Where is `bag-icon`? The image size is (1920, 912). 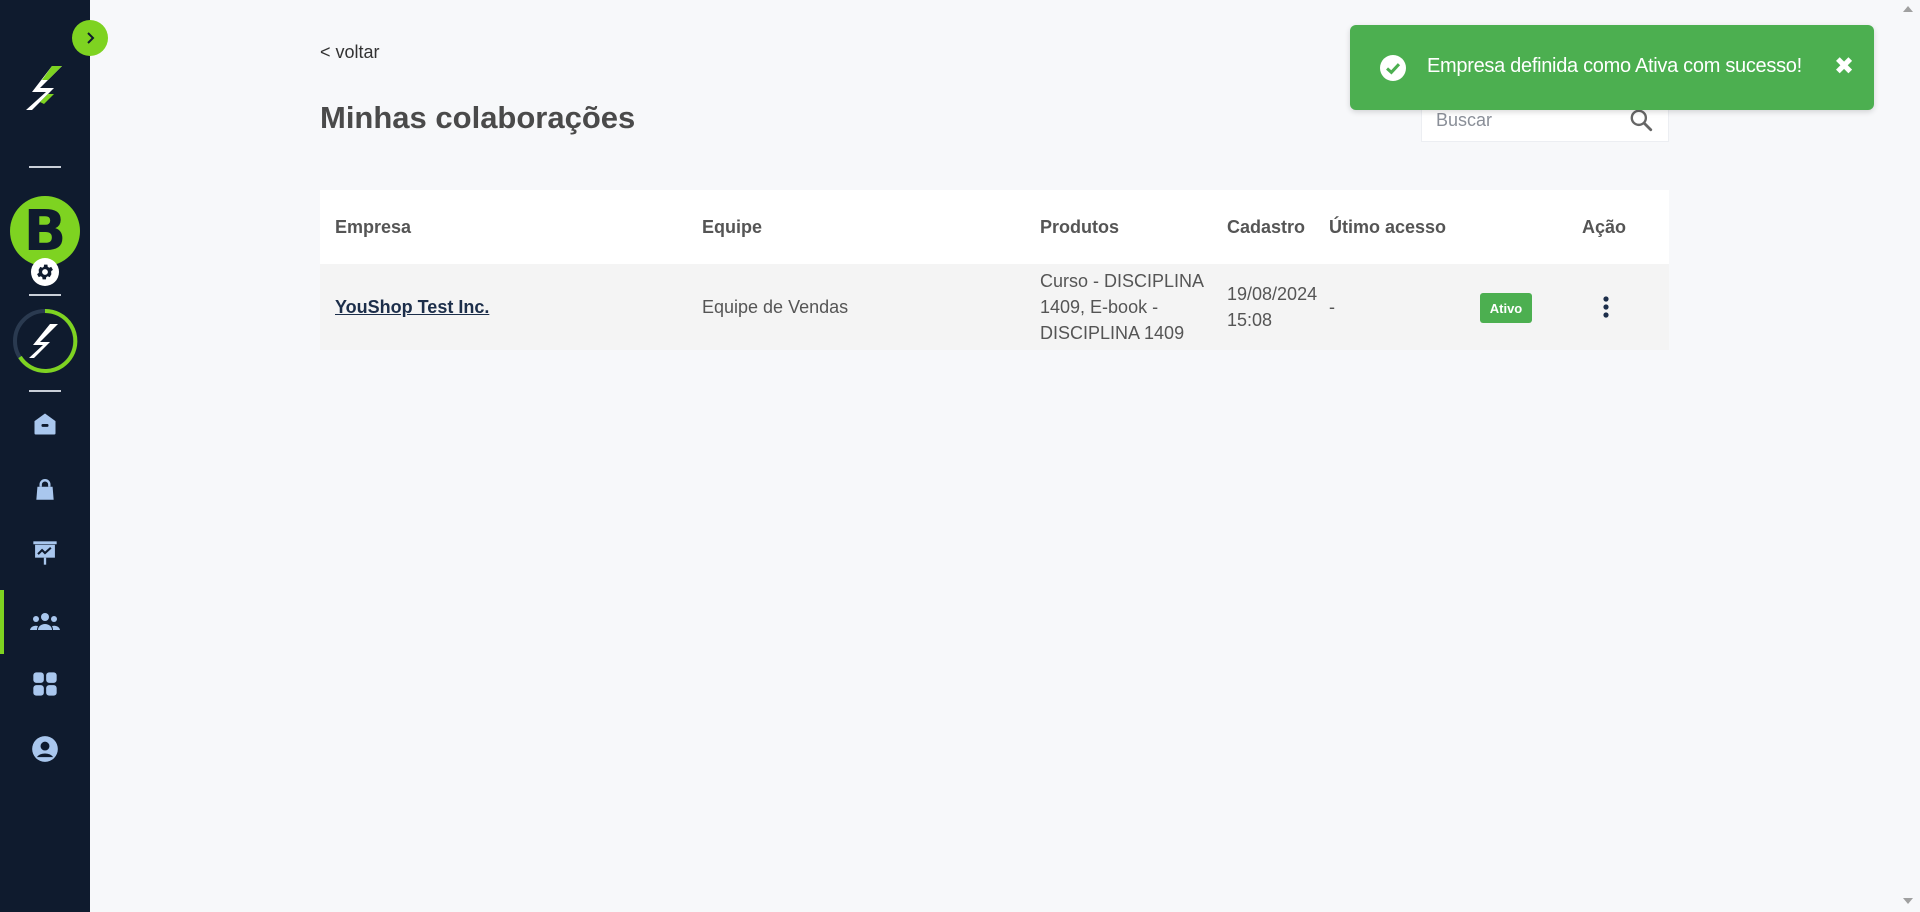 bag-icon is located at coordinates (45, 489).